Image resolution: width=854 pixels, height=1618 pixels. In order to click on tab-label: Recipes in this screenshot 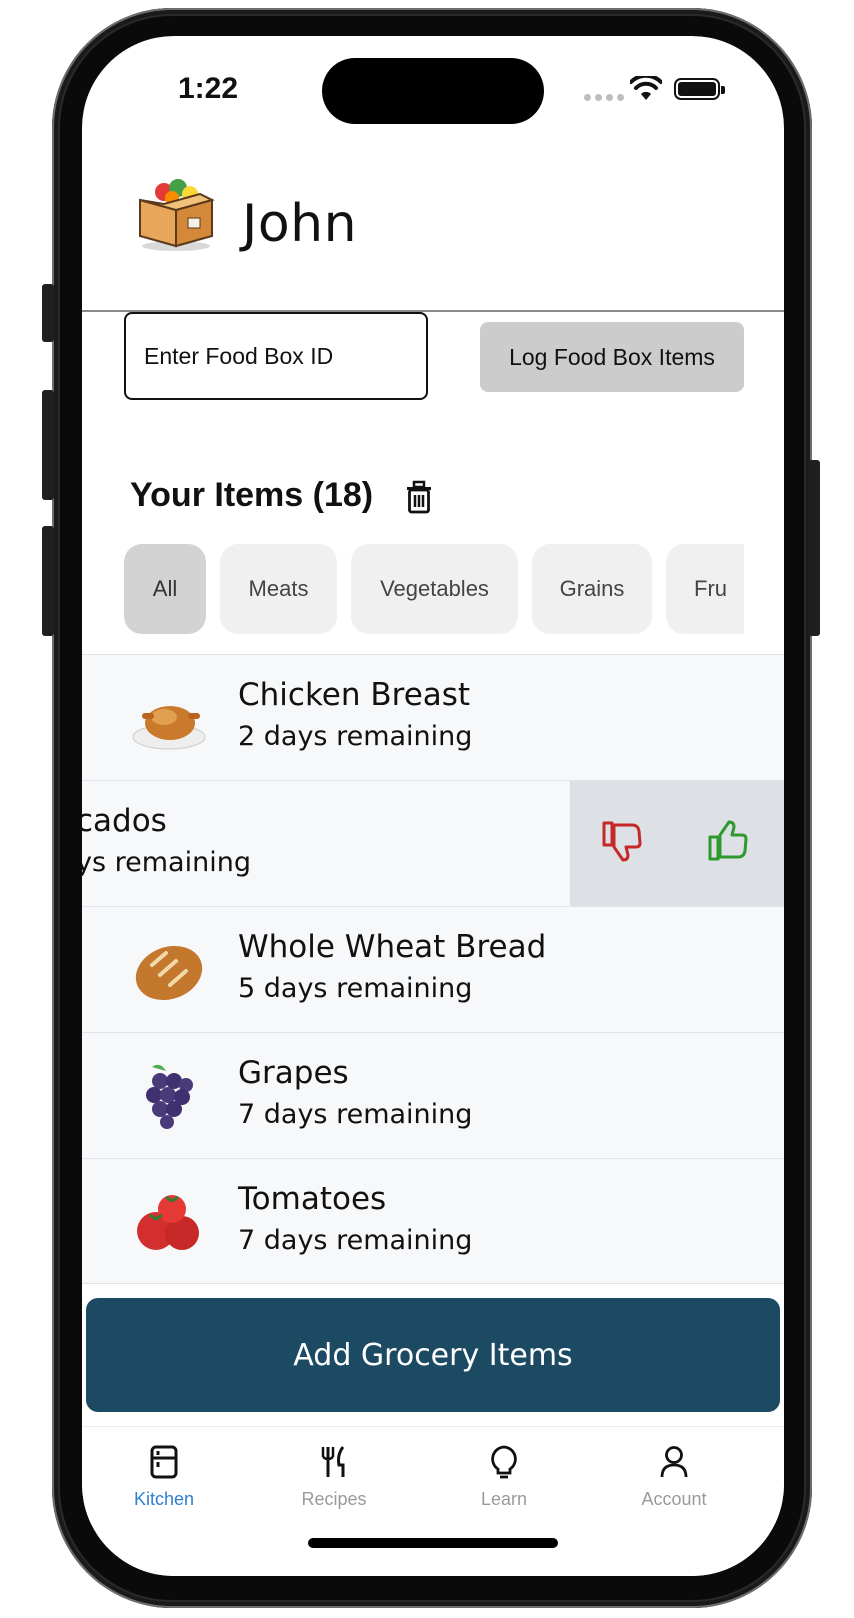, I will do `click(334, 1499)`.